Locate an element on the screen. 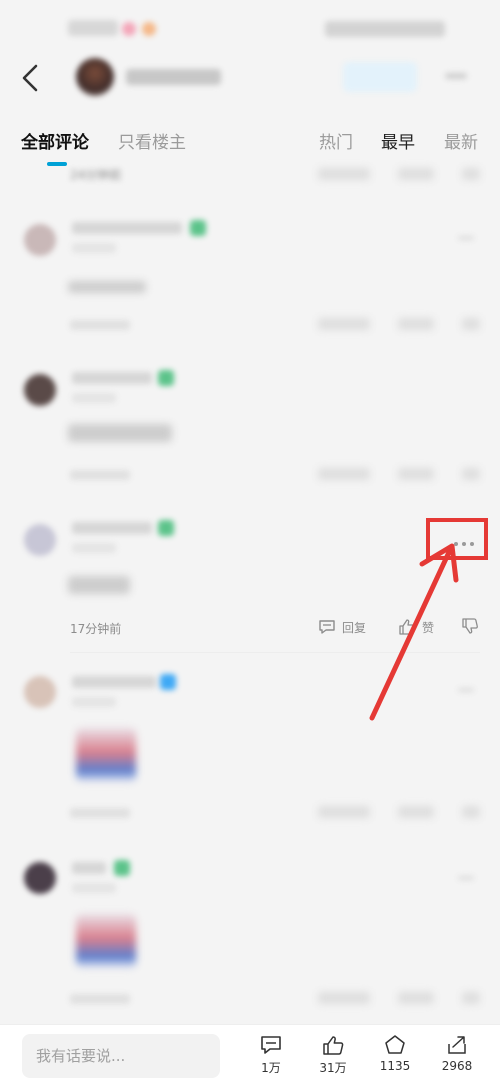  share-icon is located at coordinates (457, 1045).